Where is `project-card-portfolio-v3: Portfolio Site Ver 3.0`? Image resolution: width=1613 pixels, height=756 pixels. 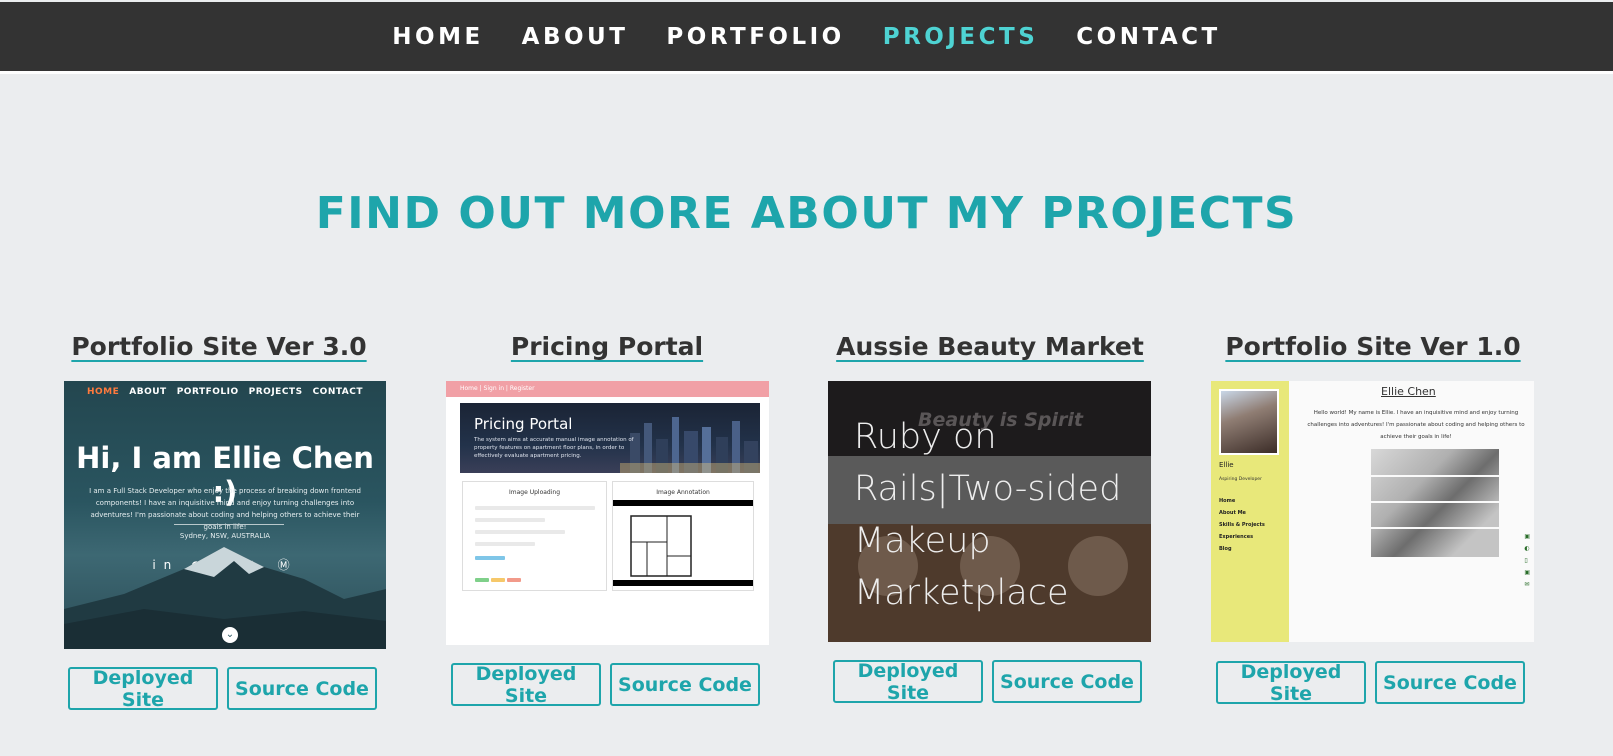
project-card-portfolio-v3: Portfolio Site Ver 3.0 is located at coordinates (219, 346).